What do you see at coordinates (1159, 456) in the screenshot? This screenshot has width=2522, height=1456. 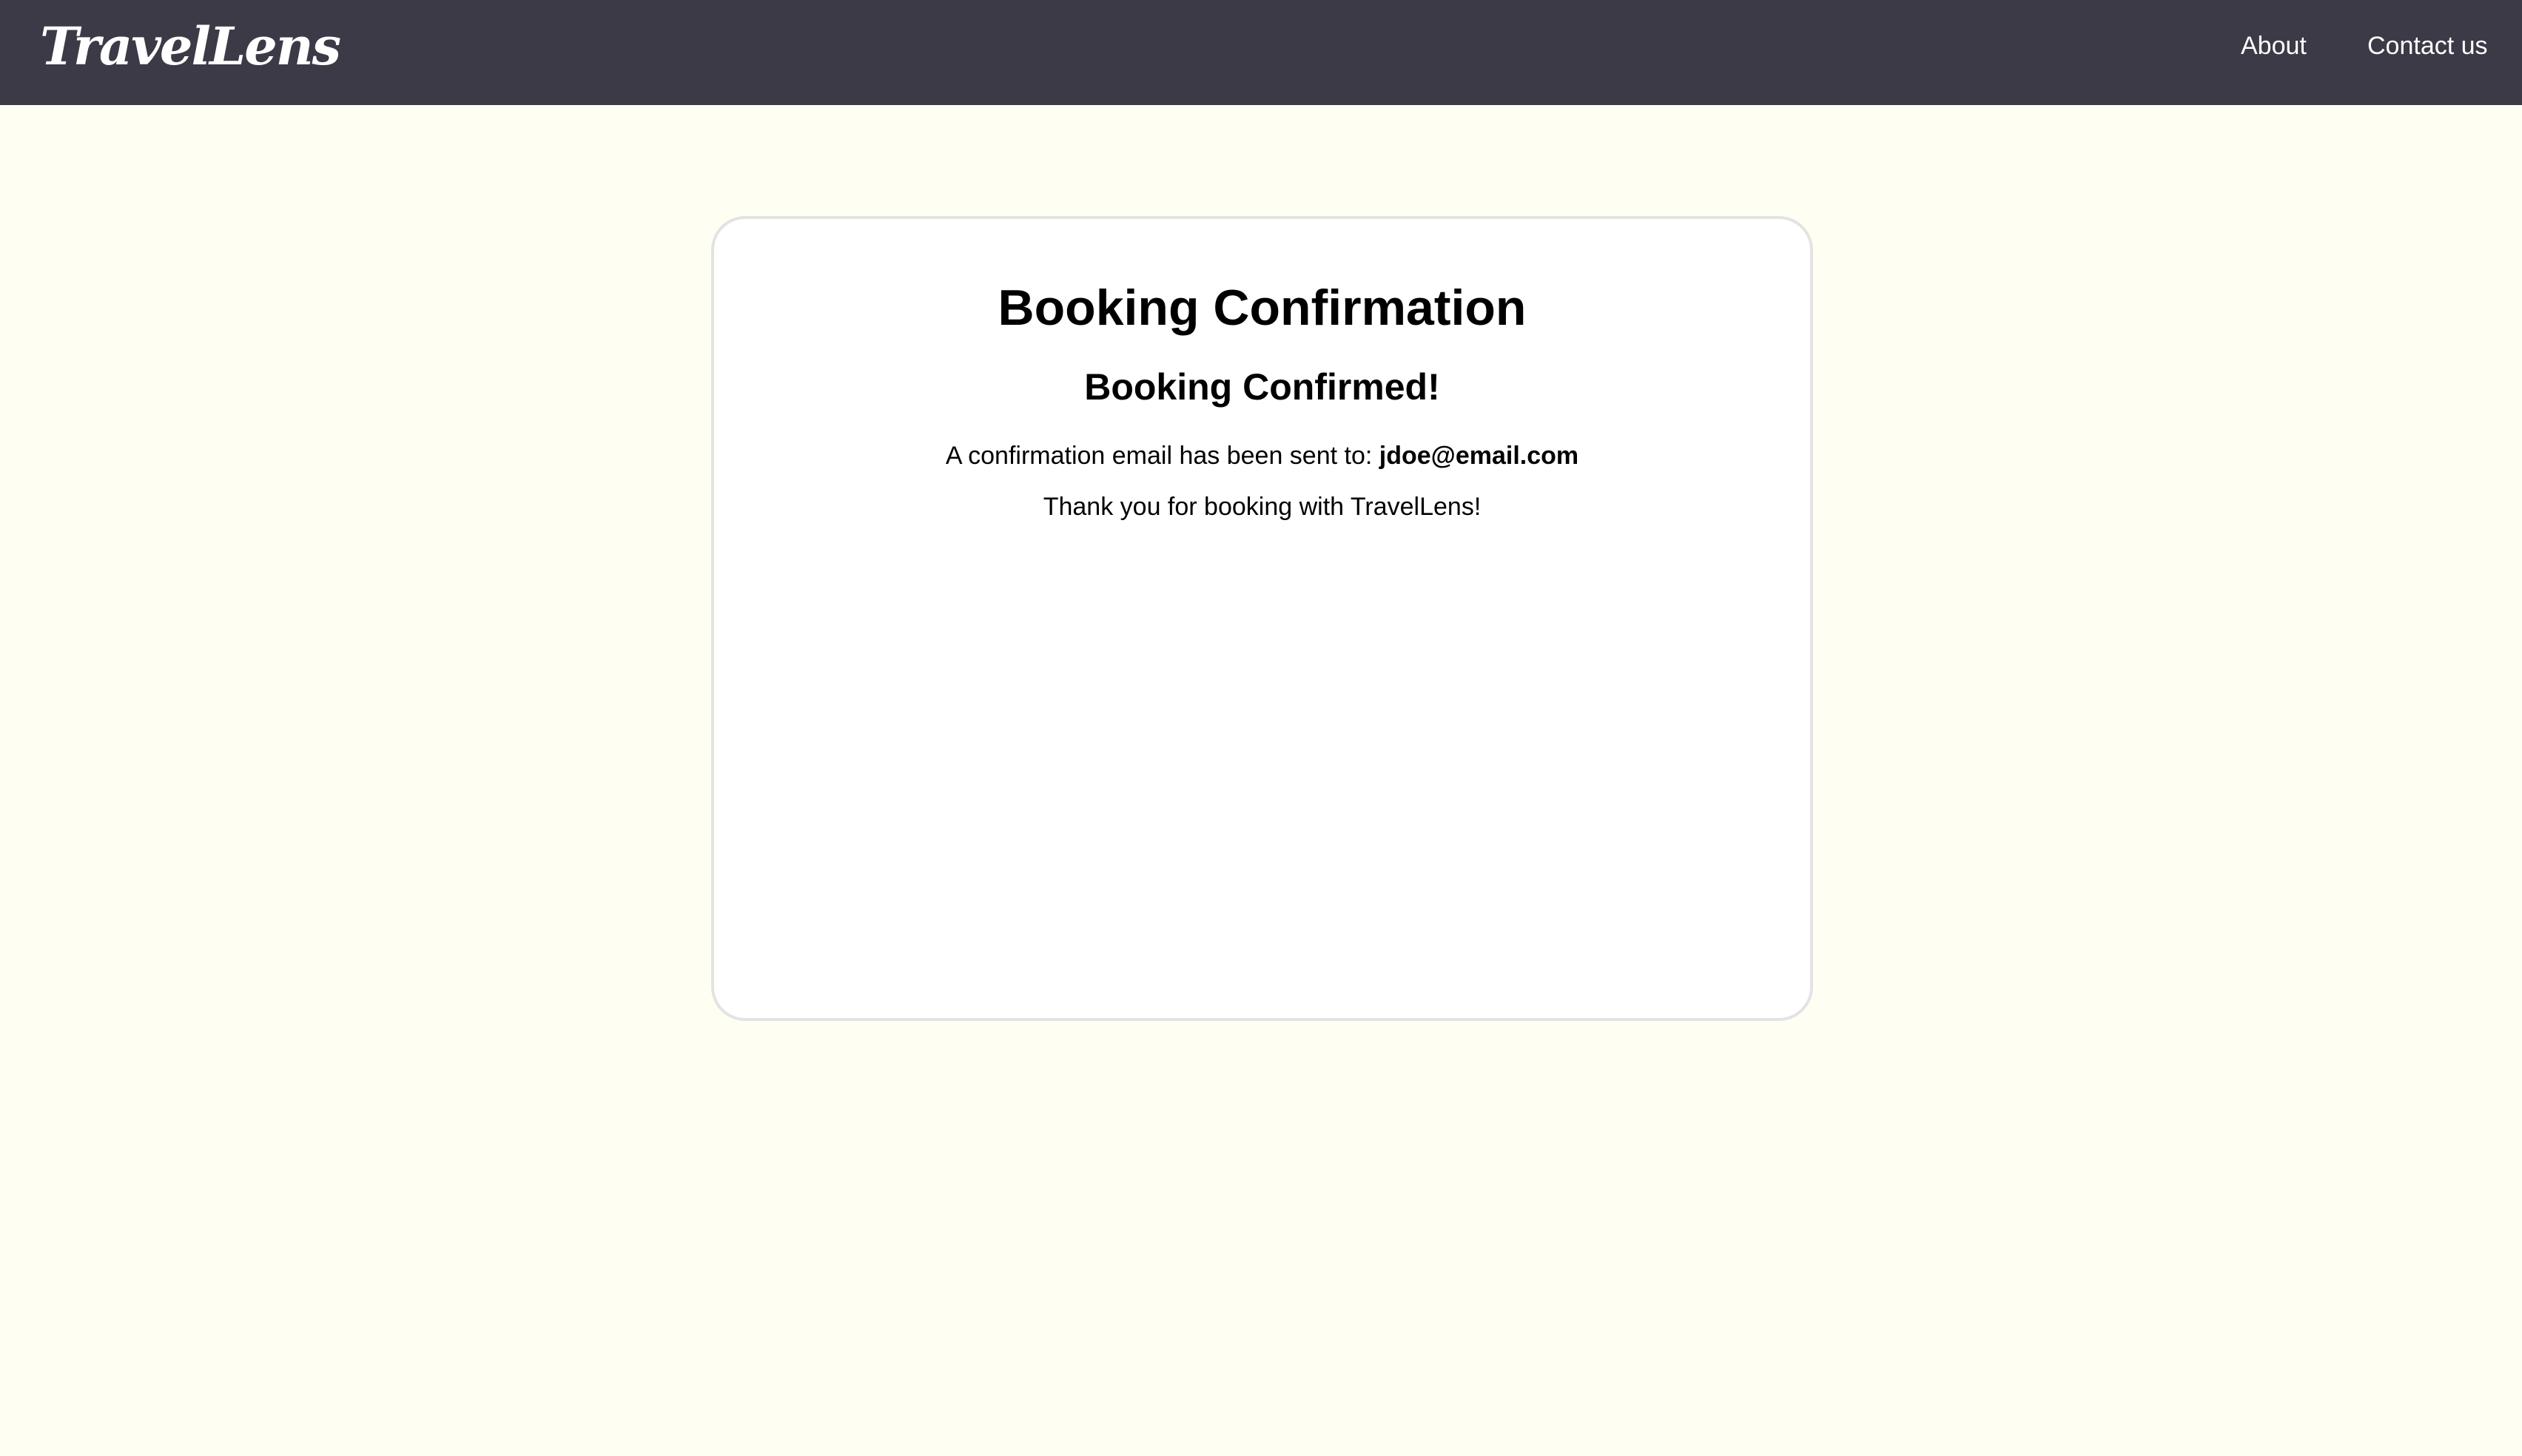 I see `email-sent-label: A confirmation email has been sent to:` at bounding box center [1159, 456].